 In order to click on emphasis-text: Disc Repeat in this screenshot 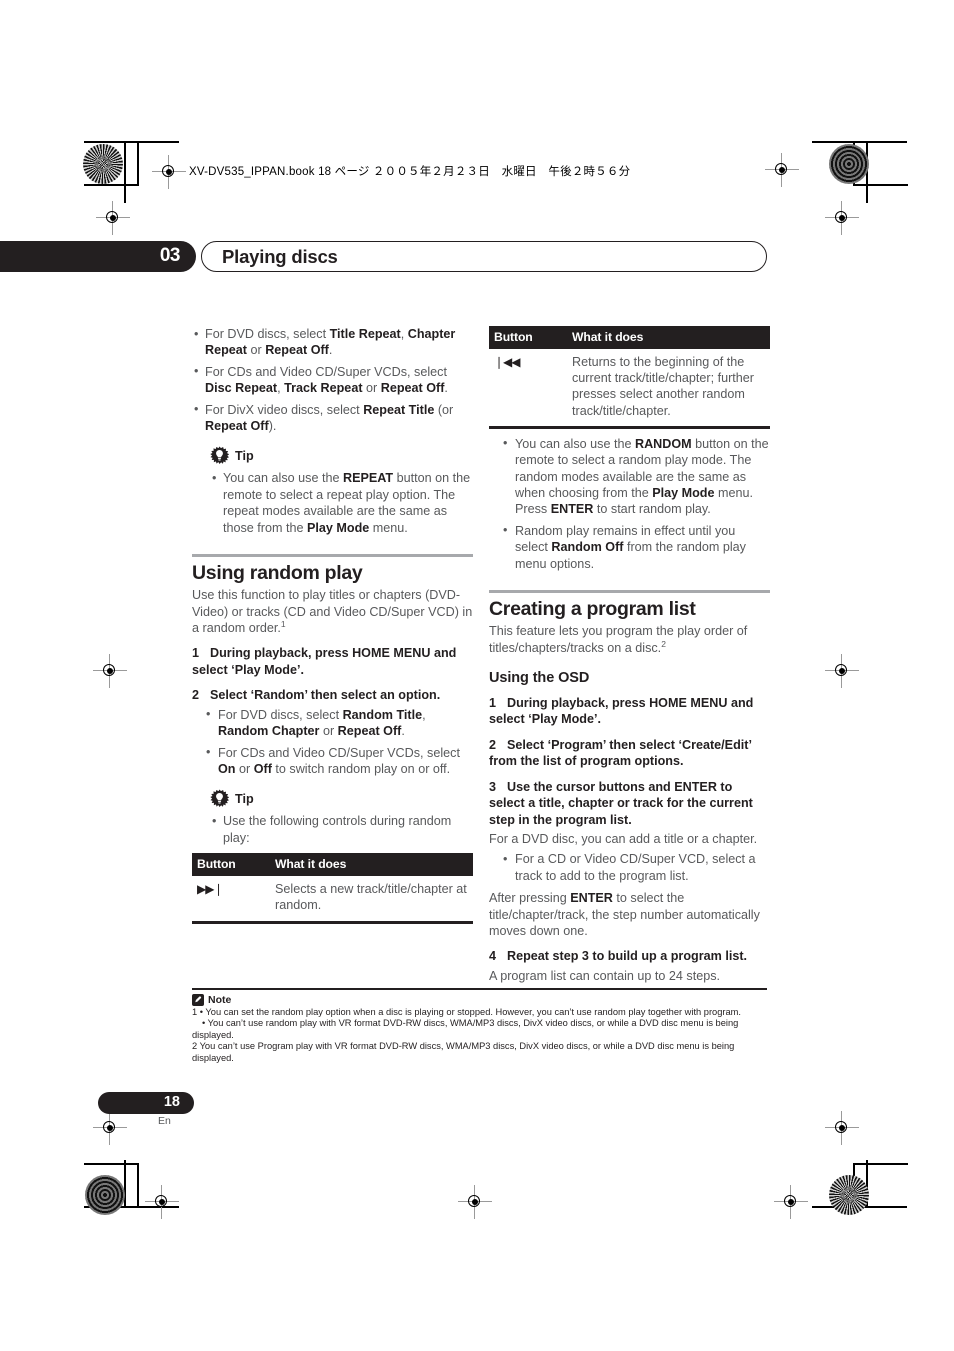, I will do `click(241, 388)`.